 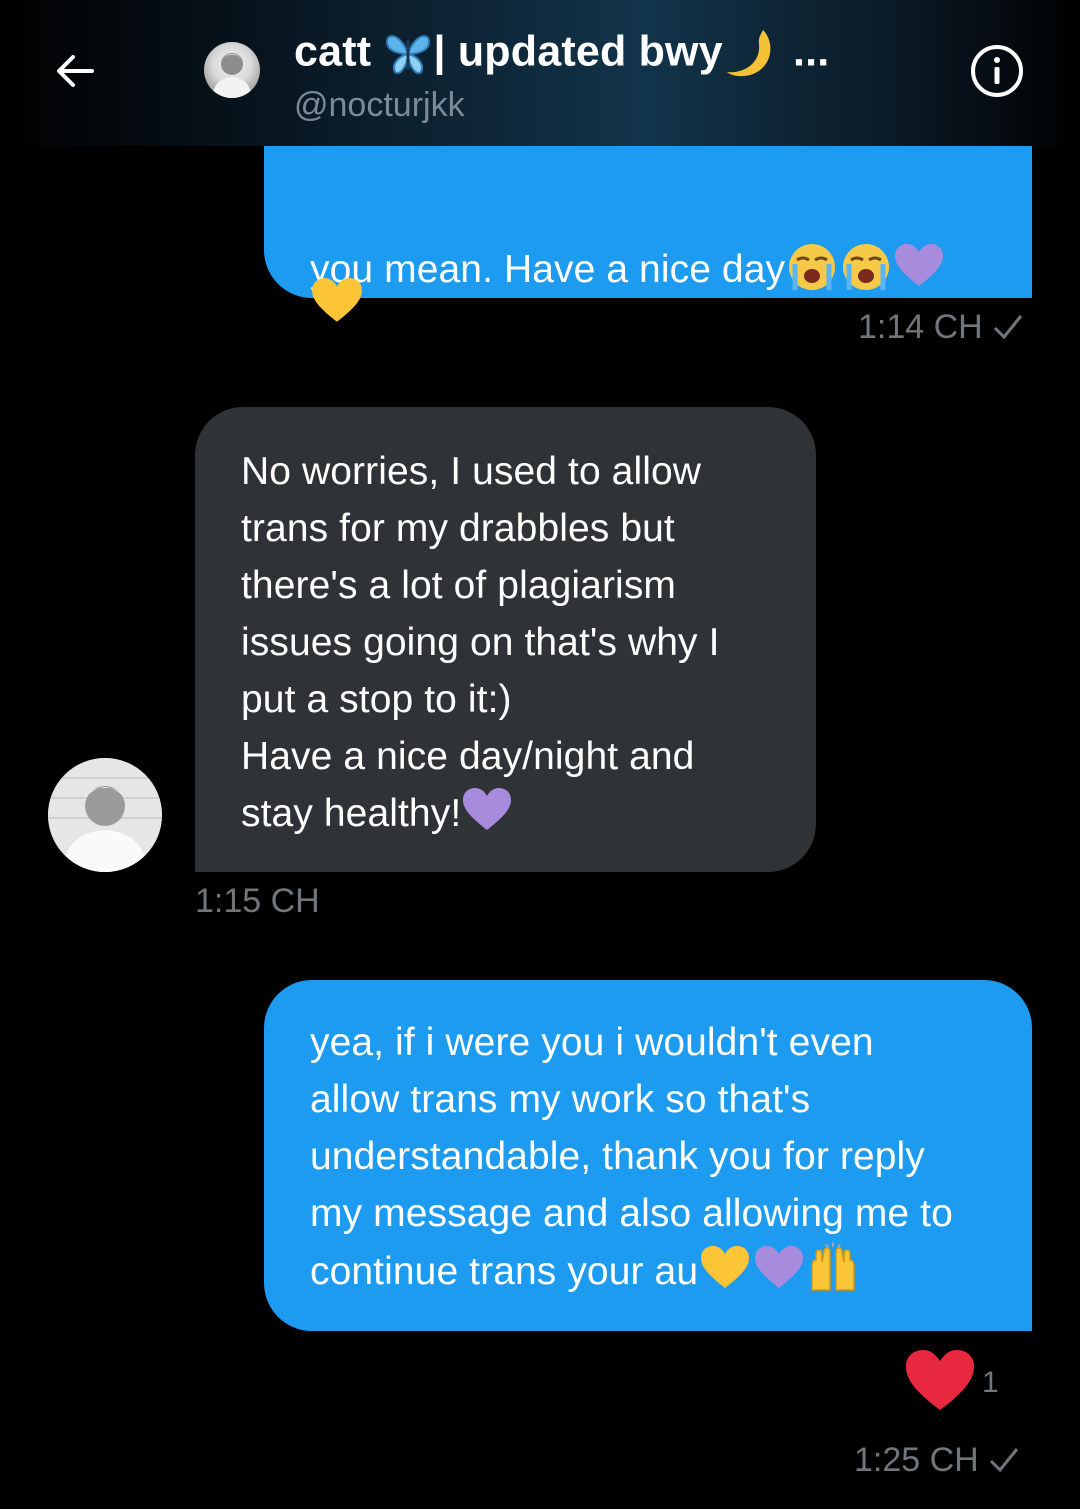 What do you see at coordinates (376, 699) in the screenshot?
I see `message-text-line: put a stop to it:)` at bounding box center [376, 699].